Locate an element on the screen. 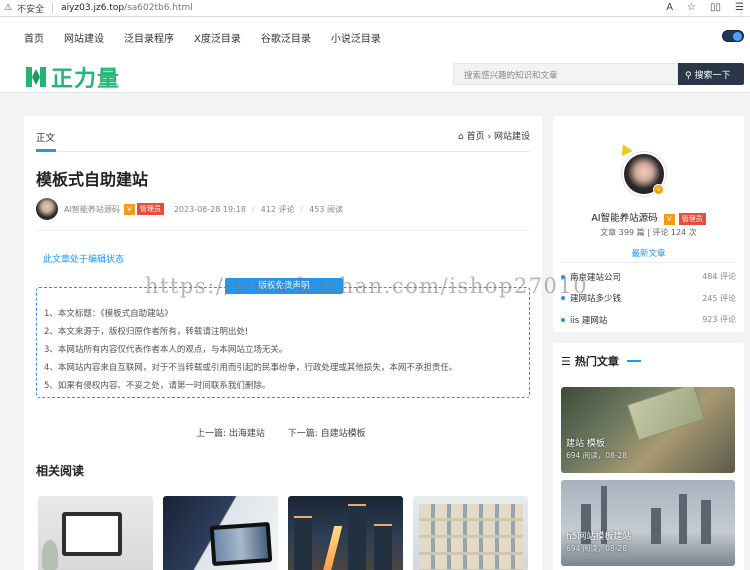 Image resolution: width=750 pixels, height=570 pixels. favorite-star-icon: ☆ is located at coordinates (691, 7).